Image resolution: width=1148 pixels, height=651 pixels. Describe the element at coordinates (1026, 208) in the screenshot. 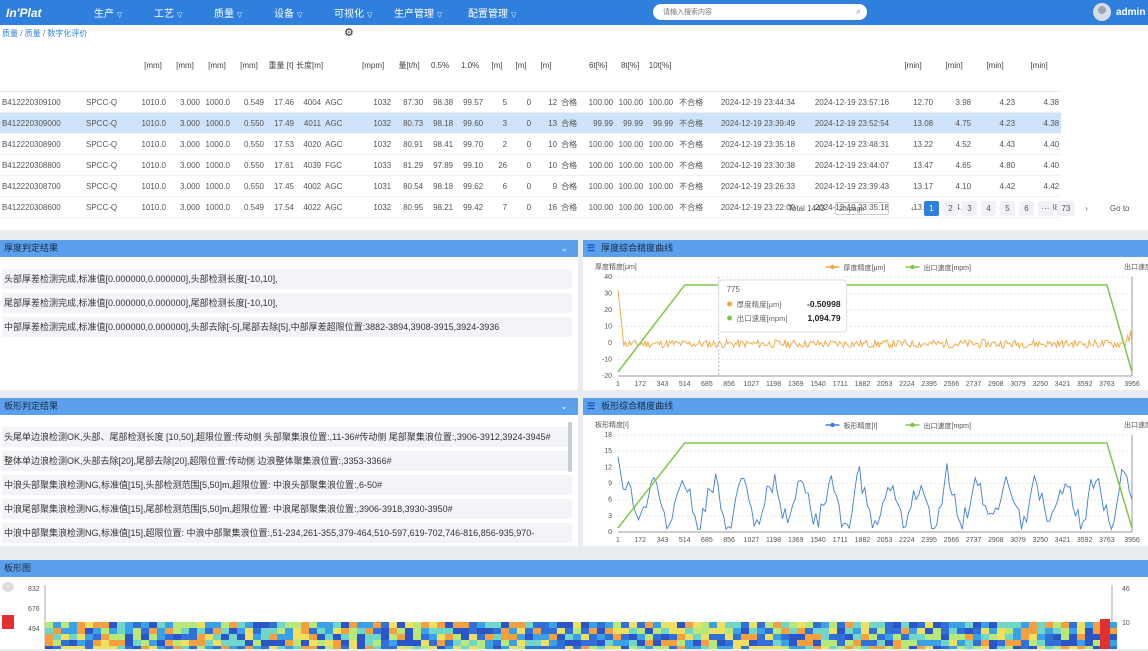

I see `page-6: 6` at that location.